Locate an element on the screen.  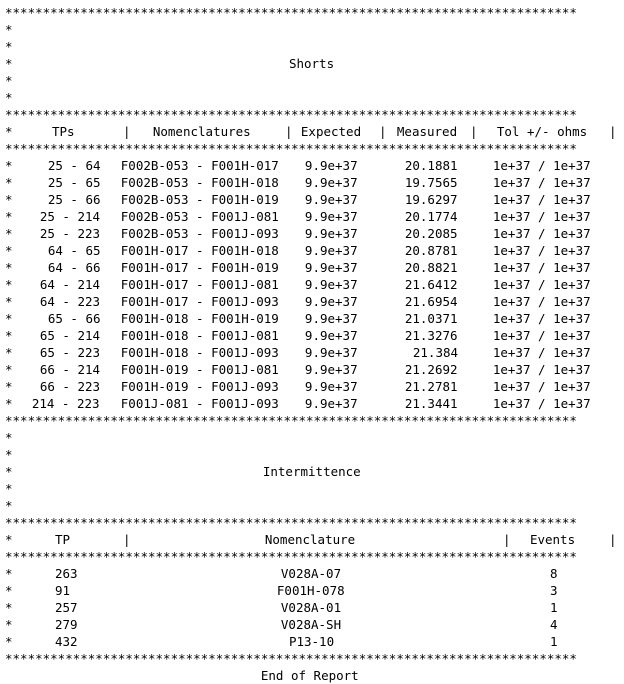
shorts-cell-measured: 21.6954 is located at coordinates (431, 301).